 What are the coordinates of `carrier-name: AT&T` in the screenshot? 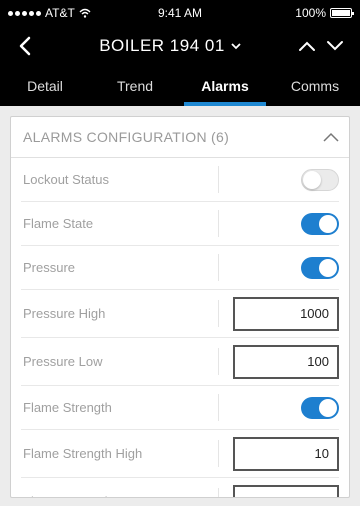 It's located at (60, 13).